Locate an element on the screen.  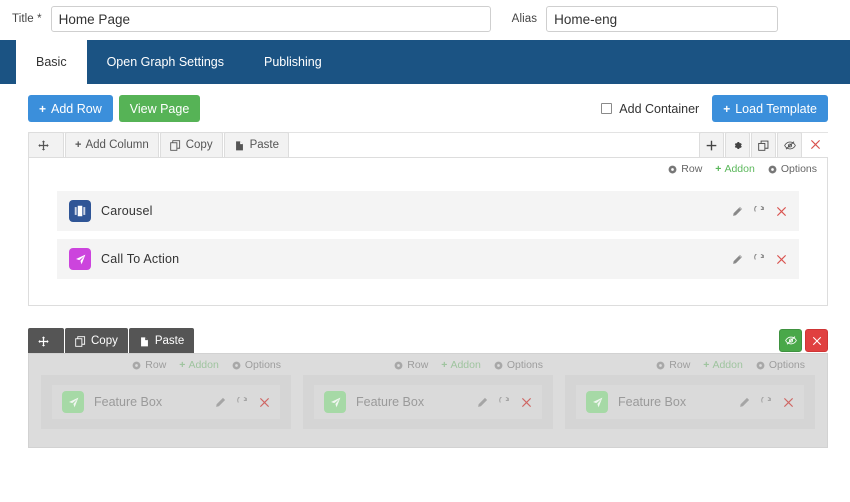
row-2-paste-label: Paste is located at coordinates (169, 341).